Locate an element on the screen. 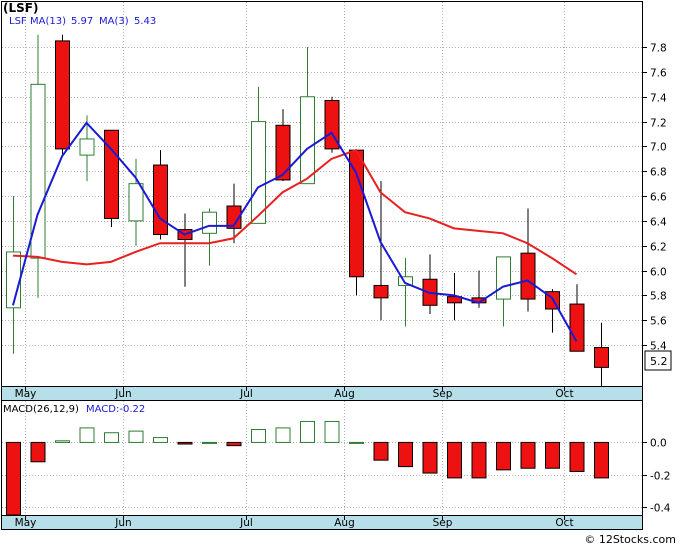 The image size is (680, 546). legend-ma3-value: 5.43 is located at coordinates (145, 21).